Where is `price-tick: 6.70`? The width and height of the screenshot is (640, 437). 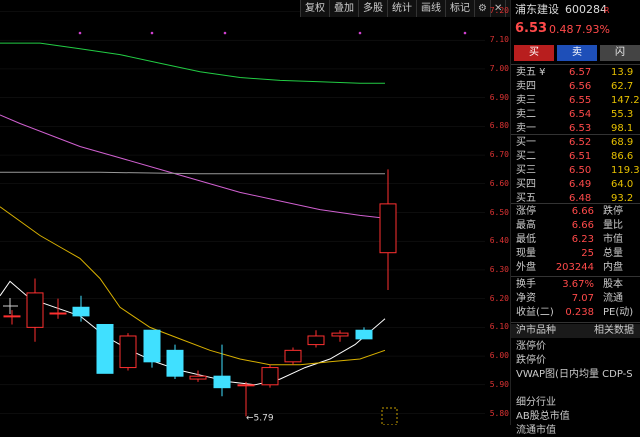 price-tick: 6.70 is located at coordinates (499, 155).